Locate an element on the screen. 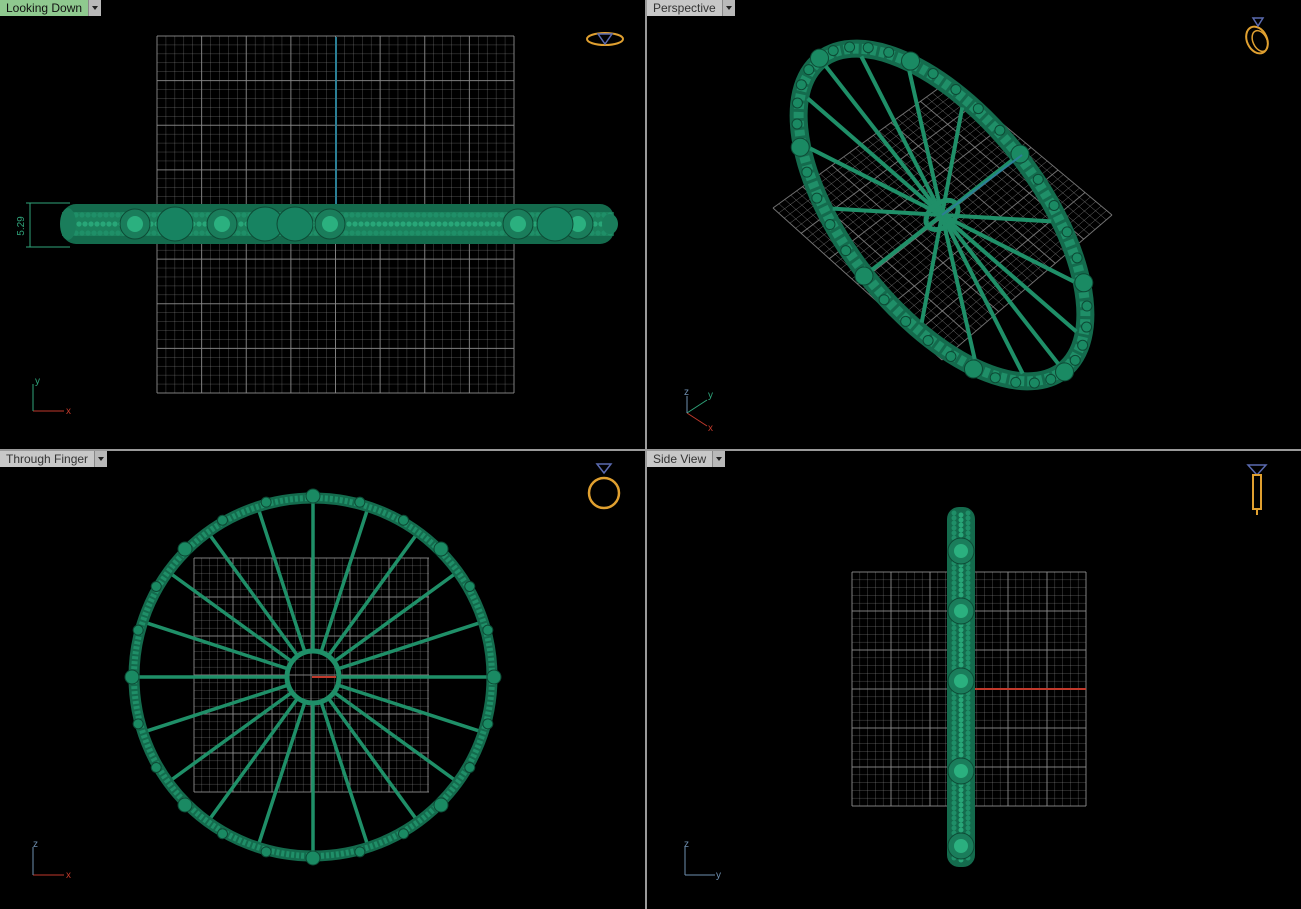 The image size is (1301, 909). viewport-title: Through Finger is located at coordinates (47, 459).